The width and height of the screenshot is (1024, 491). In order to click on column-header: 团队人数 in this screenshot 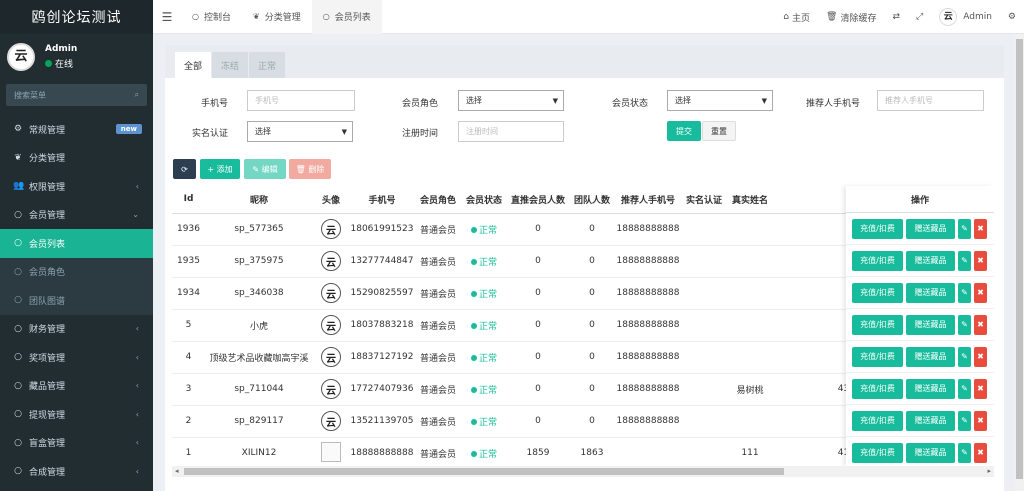, I will do `click(592, 200)`.